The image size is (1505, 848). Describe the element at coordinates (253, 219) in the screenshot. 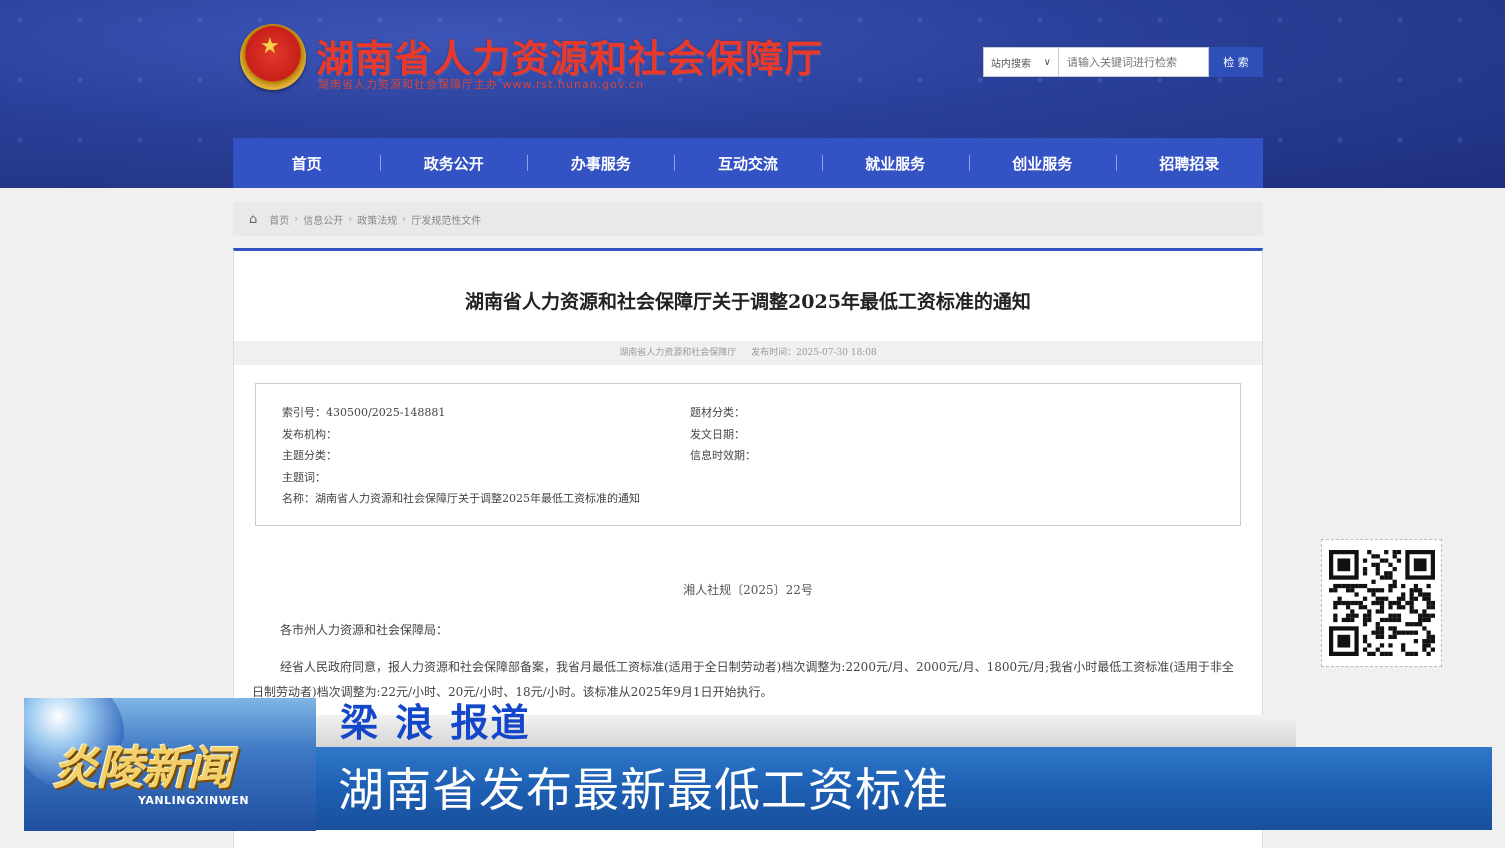

I see `home-icon: ⌂` at that location.